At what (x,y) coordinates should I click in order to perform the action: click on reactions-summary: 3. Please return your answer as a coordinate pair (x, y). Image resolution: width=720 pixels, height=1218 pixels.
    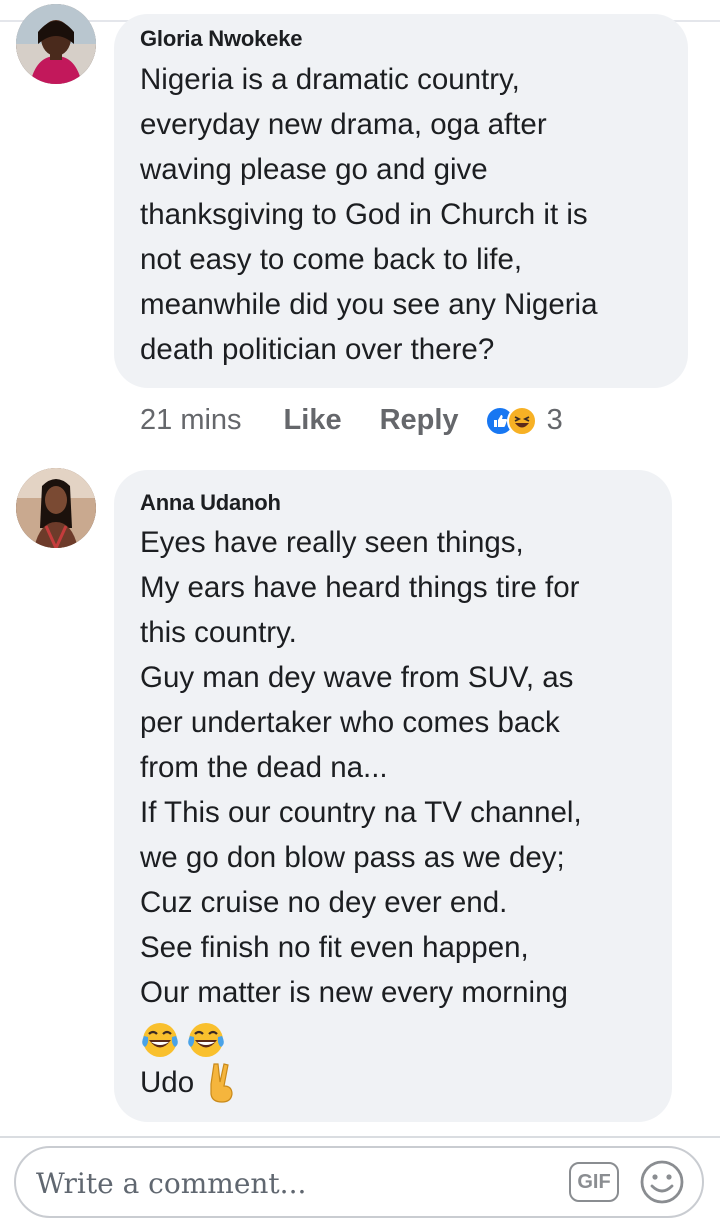
    Looking at the image, I should click on (523, 420).